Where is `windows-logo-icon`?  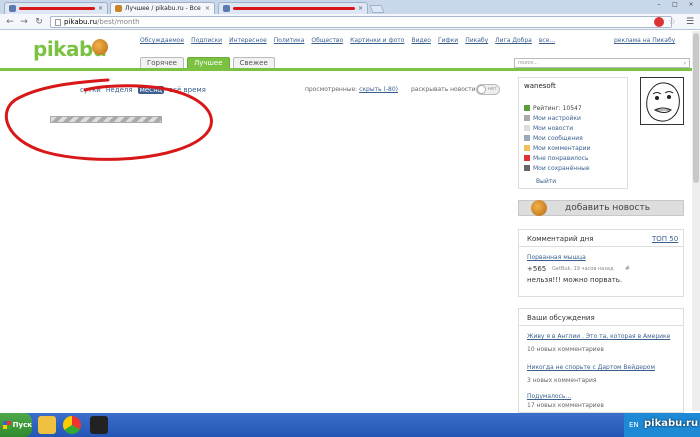
windows-logo-icon is located at coordinates (7, 425).